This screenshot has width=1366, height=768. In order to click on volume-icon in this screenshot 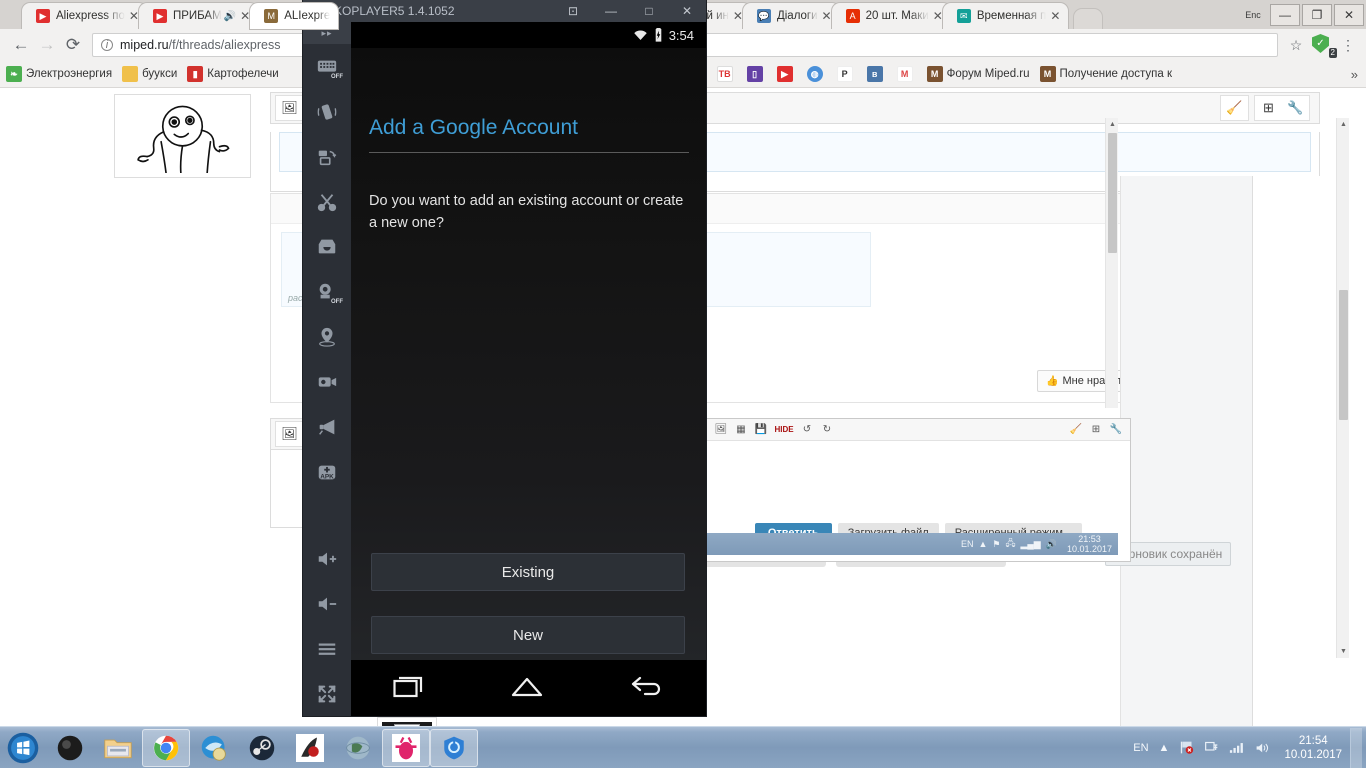, I will do `click(1263, 748)`.